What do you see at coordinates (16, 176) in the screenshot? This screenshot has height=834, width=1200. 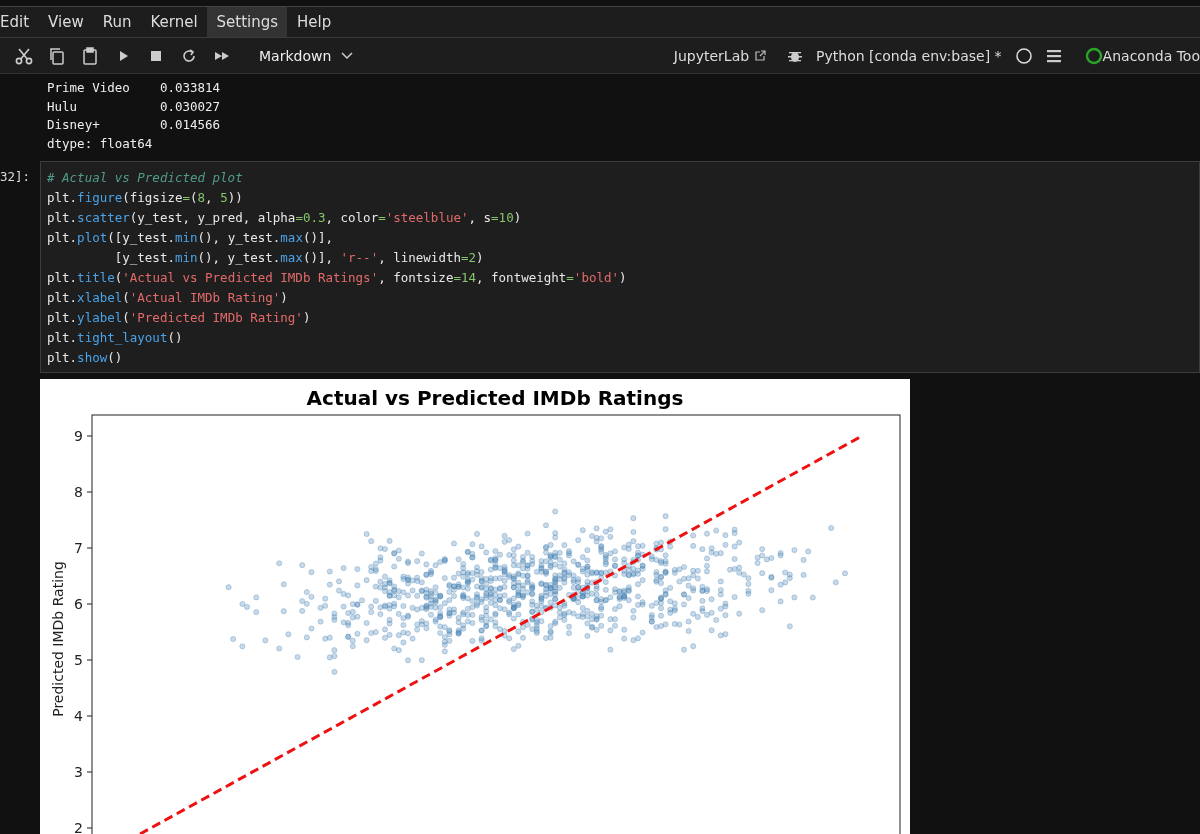 I see `execution-count: 32]:` at bounding box center [16, 176].